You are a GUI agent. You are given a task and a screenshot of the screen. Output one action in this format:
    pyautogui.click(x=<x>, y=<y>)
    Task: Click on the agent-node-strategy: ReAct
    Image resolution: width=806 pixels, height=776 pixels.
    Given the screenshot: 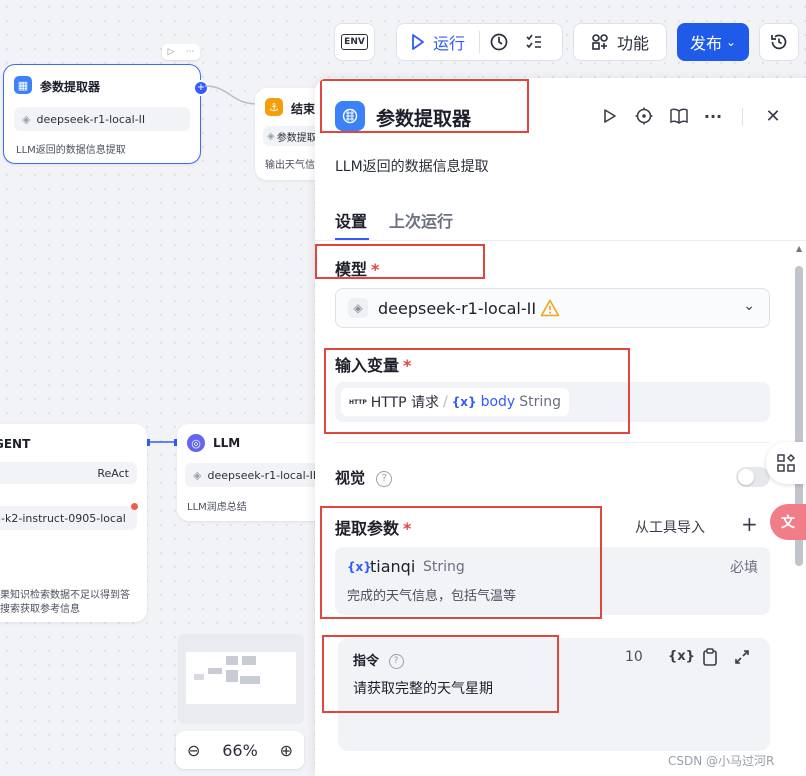 What is the action you would take?
    pyautogui.click(x=68, y=473)
    